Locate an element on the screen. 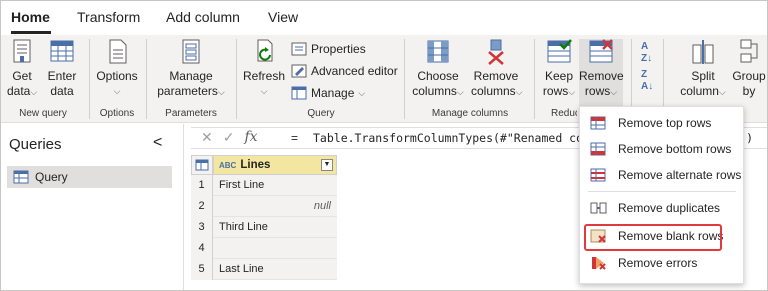  column-name: Lines is located at coordinates (255, 165).